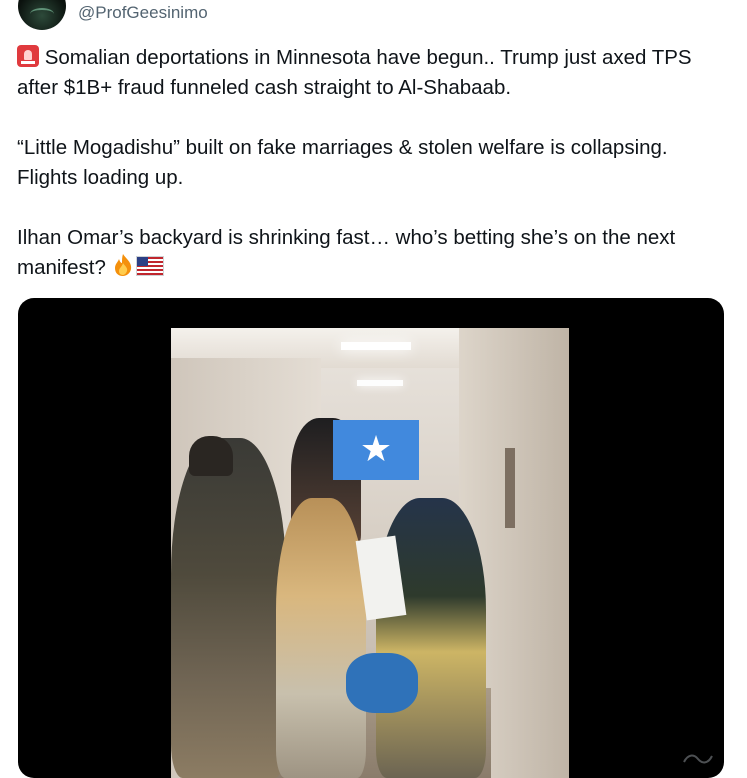 This screenshot has width=747, height=778. Describe the element at coordinates (698, 759) in the screenshot. I see `watermark-icon` at that location.